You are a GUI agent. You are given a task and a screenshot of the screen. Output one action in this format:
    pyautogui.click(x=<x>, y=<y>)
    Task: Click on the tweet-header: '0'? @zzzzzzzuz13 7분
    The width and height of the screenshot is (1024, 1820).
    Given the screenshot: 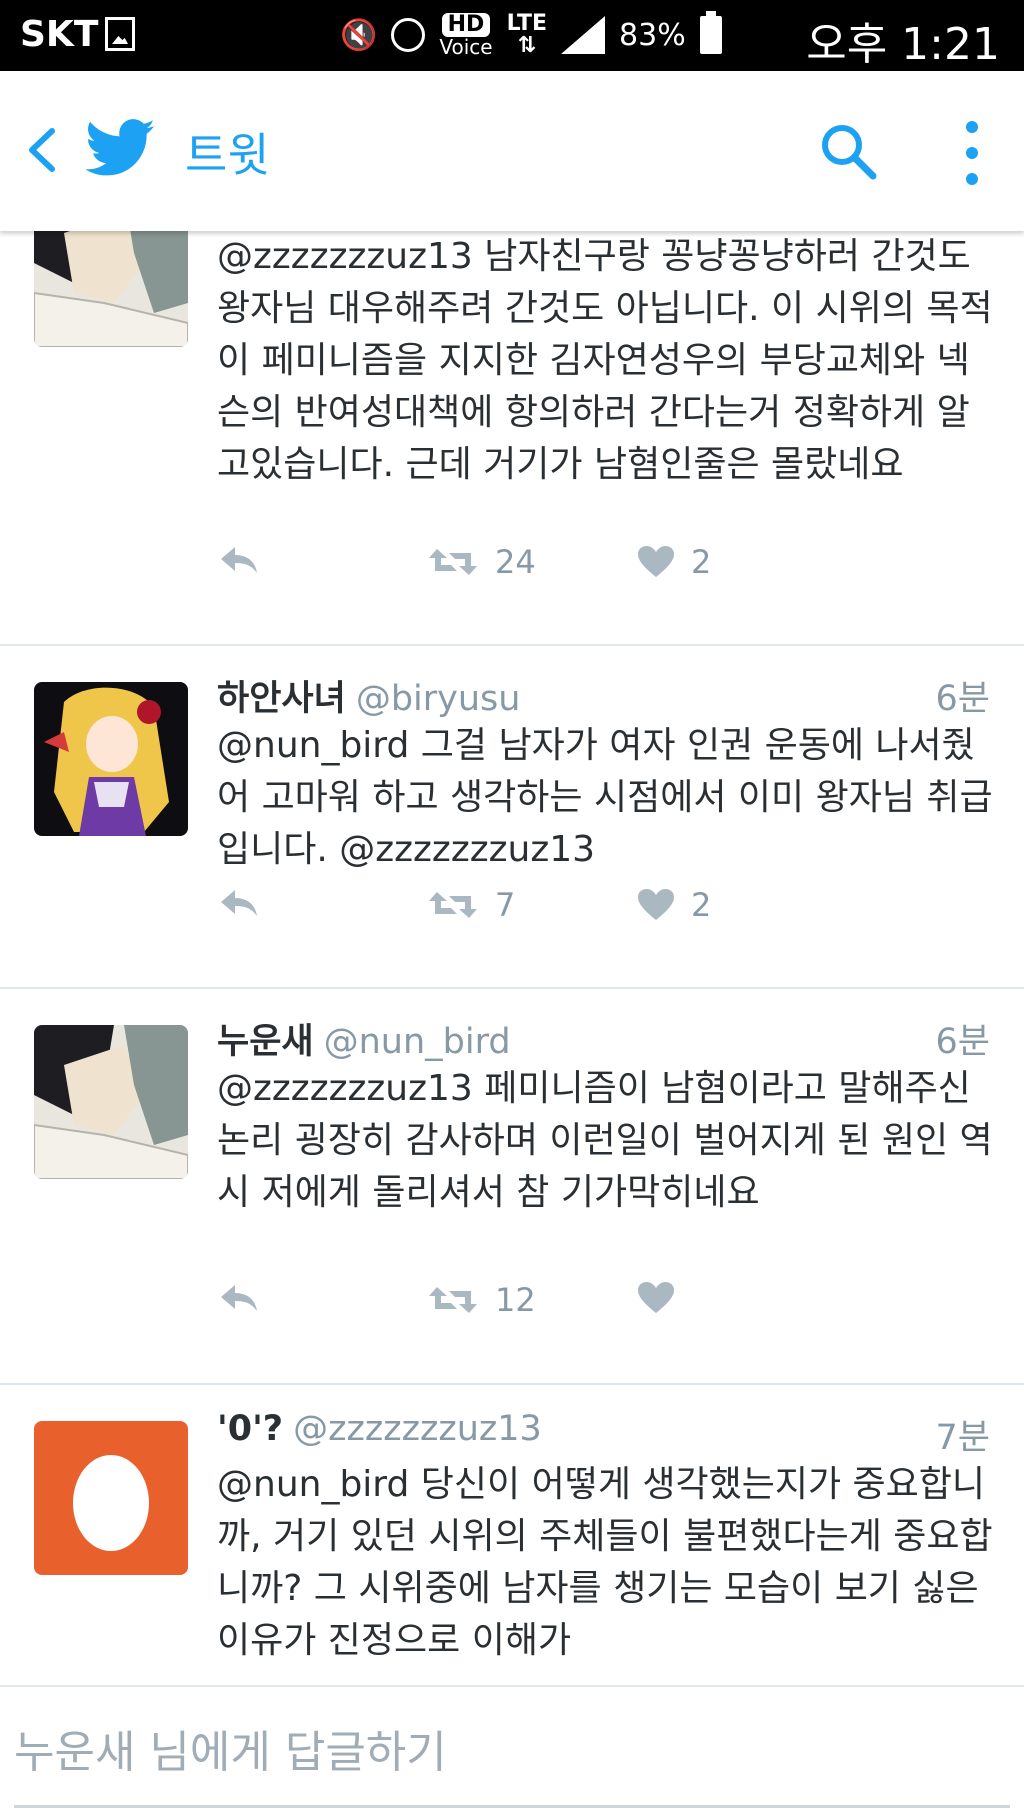 What is the action you would take?
    pyautogui.click(x=603, y=1434)
    